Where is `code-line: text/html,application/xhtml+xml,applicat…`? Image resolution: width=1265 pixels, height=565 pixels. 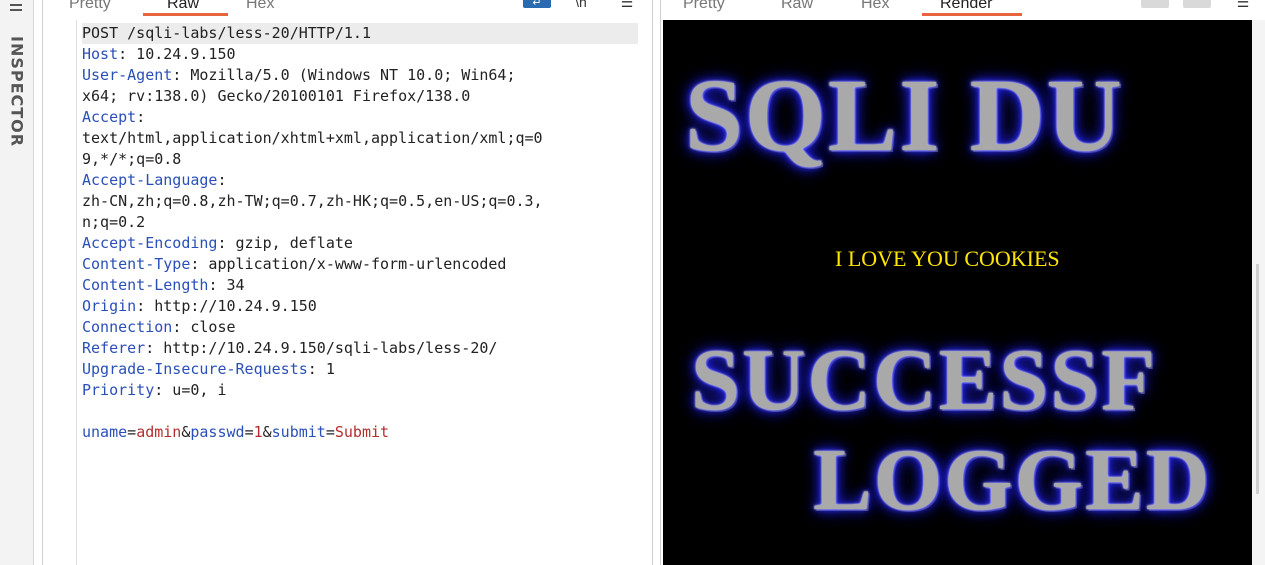 code-line: text/html,application/xhtml+xml,applicat… is located at coordinates (360, 138).